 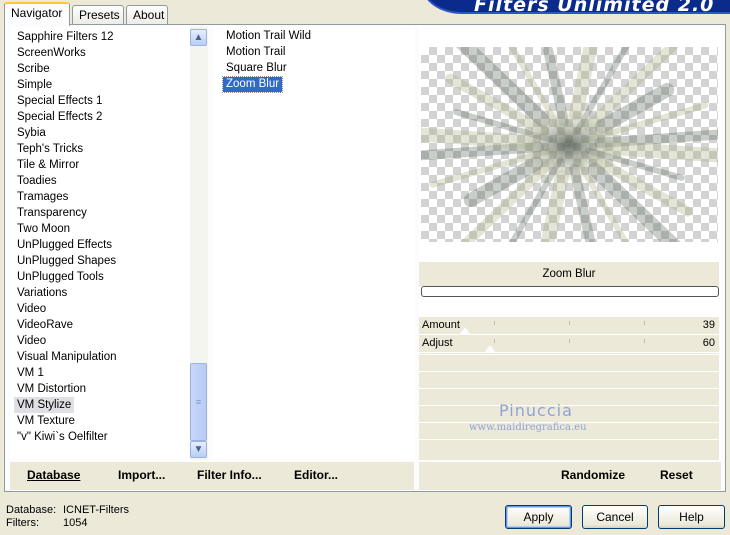 I want to click on filter-item: Motion Trail Wild, so click(x=268, y=36).